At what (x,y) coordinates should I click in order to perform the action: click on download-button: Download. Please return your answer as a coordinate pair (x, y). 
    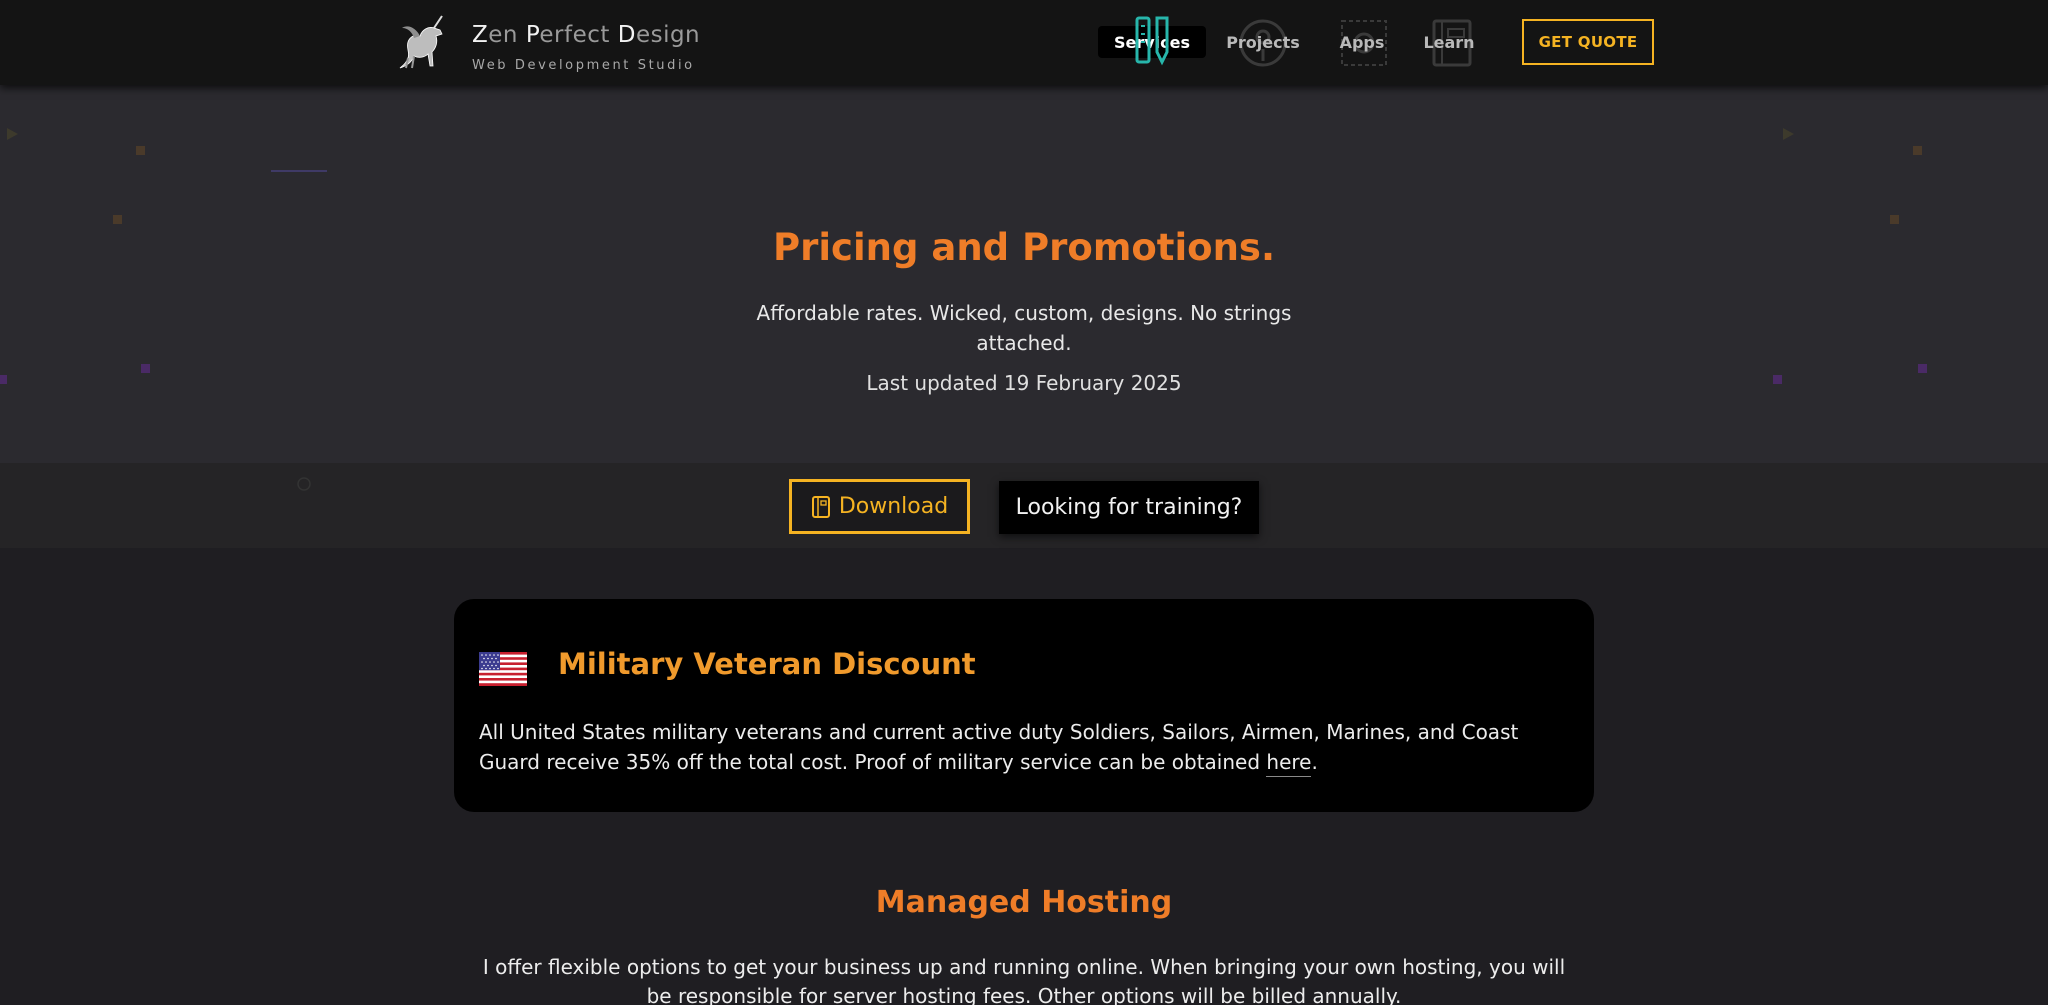
    Looking at the image, I should click on (879, 506).